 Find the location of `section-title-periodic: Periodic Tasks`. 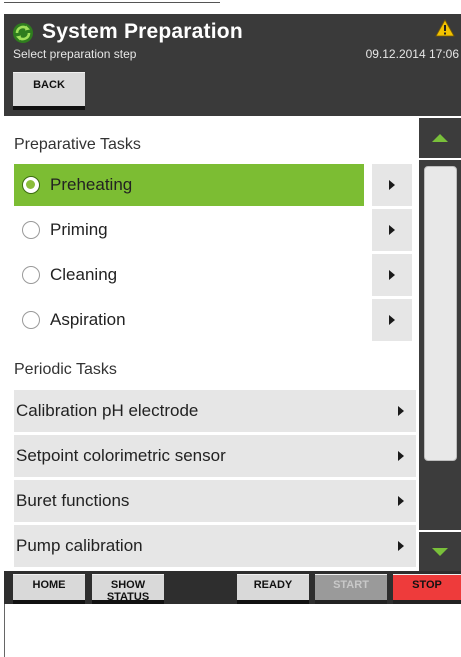

section-title-periodic: Periodic Tasks is located at coordinates (65, 369).